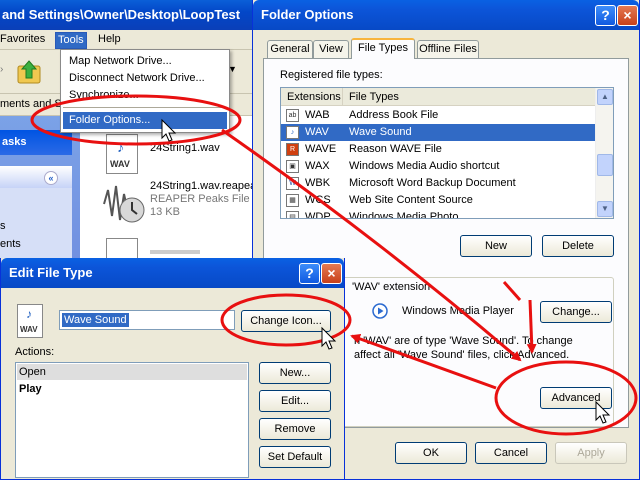  Describe the element at coordinates (312, 97) in the screenshot. I see `column-header-extensions: Extensions` at that location.